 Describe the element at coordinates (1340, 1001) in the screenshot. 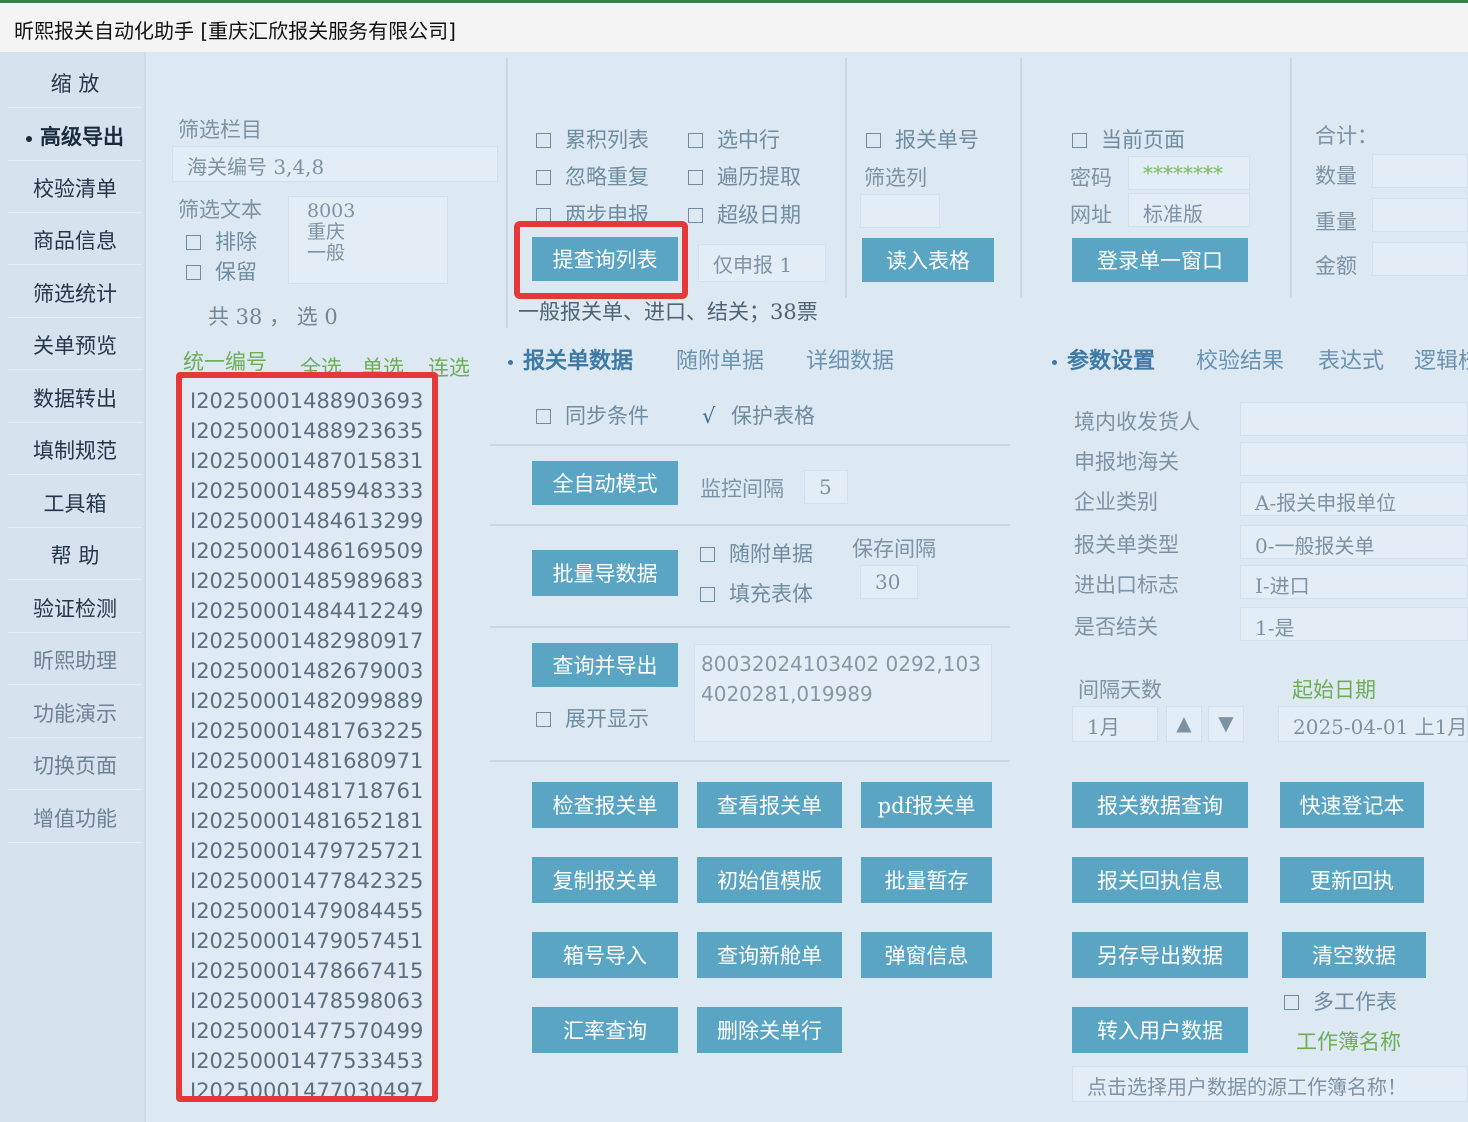

I see `multi-sheet-checkbox: 多工作表` at that location.